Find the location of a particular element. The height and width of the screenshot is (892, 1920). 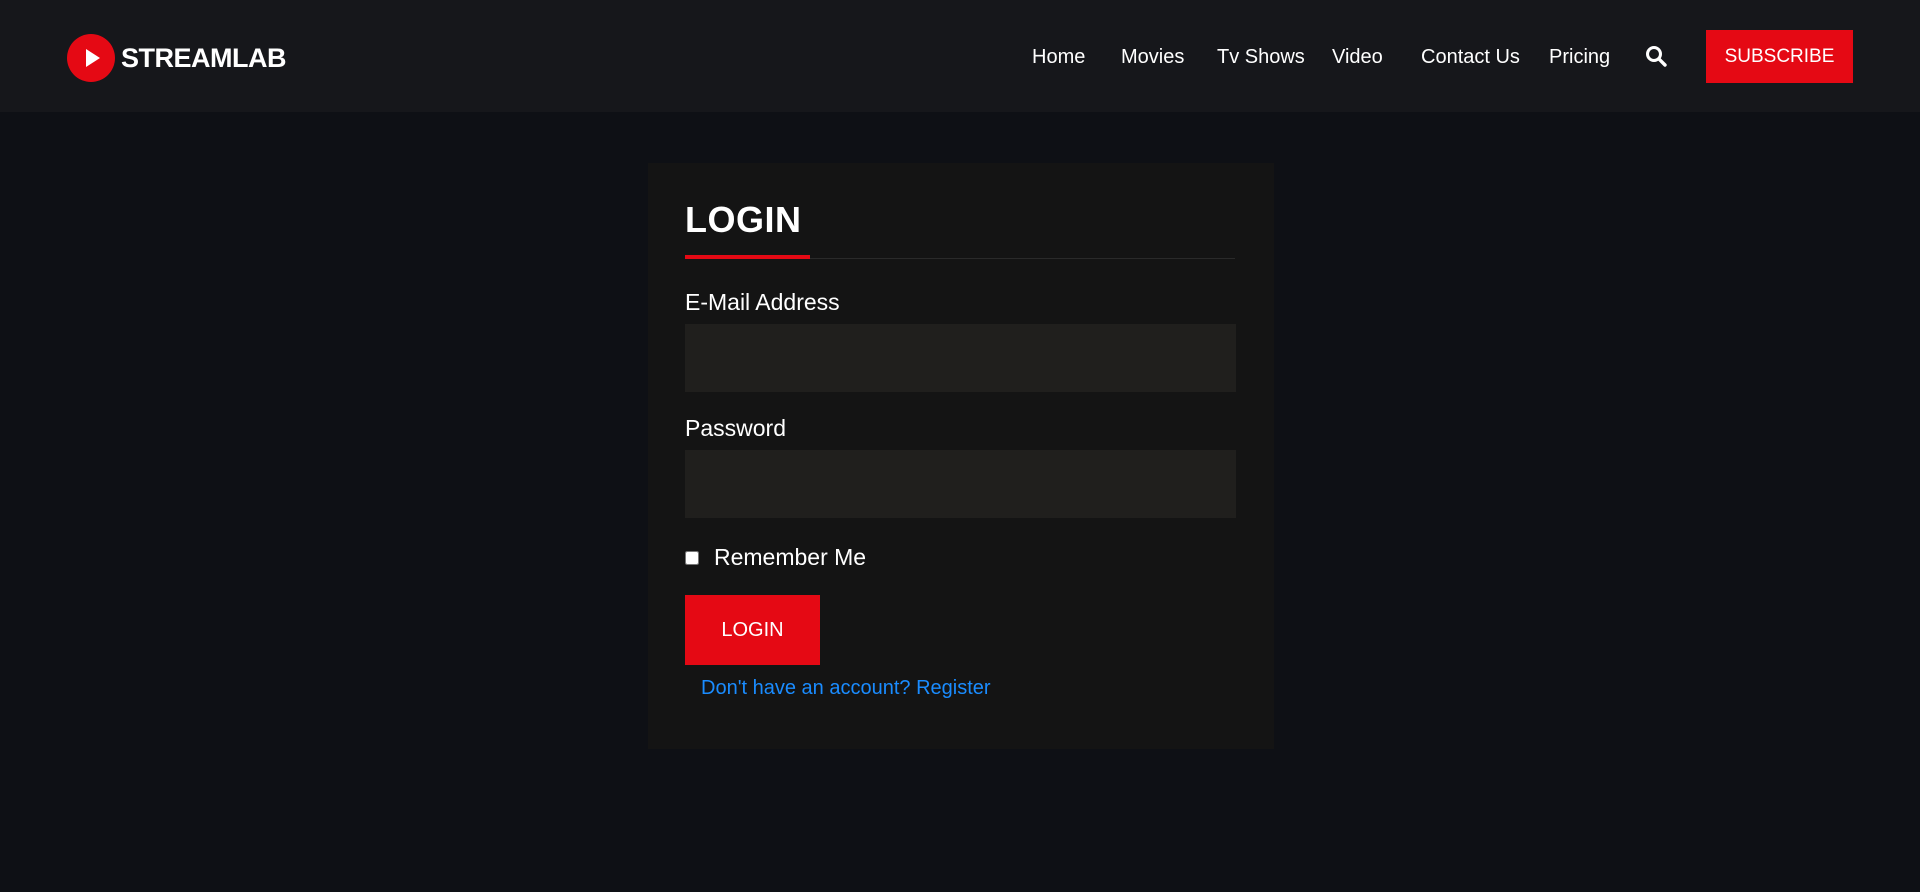

site-logo: STREAMLAB is located at coordinates (177, 58).